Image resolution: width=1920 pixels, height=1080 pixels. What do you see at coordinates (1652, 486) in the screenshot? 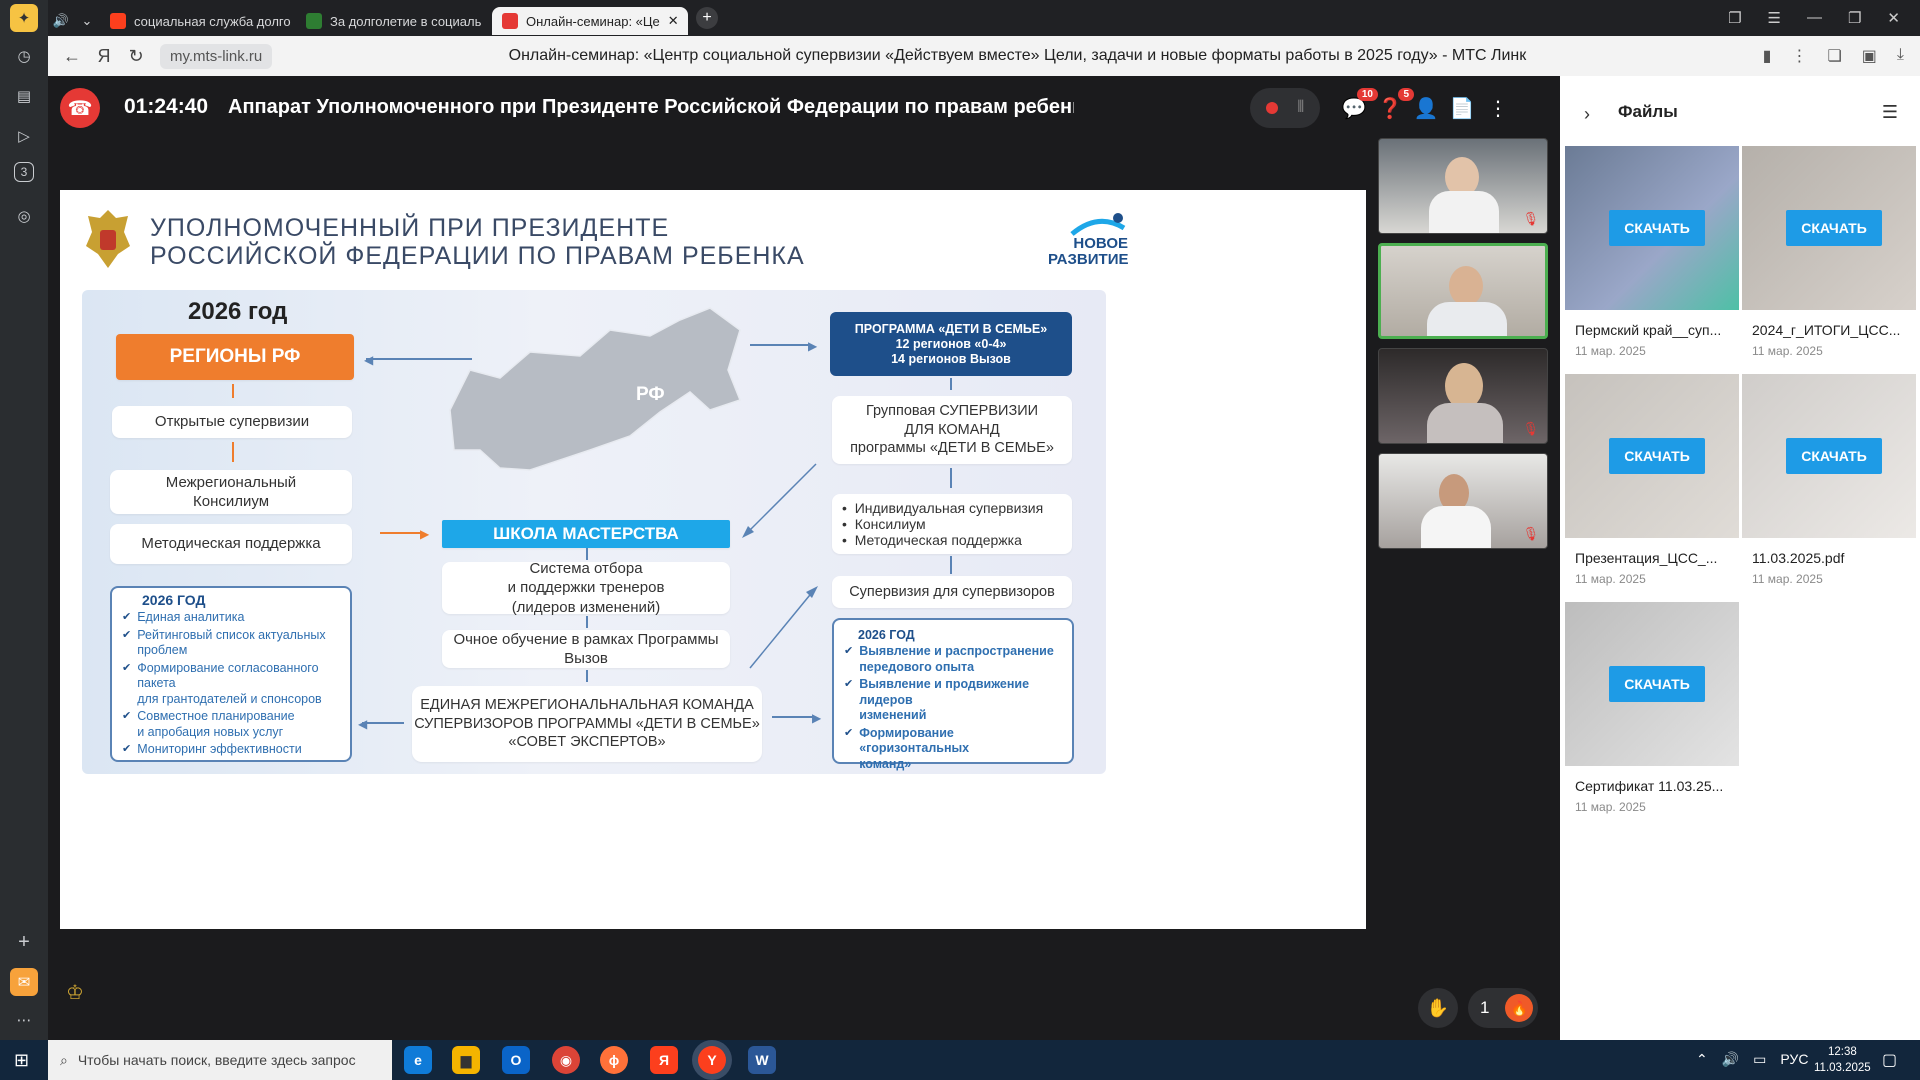
I see `file-card: СКАЧАТЬ Презентация_ЦСС_... 11 мар. 2025` at bounding box center [1652, 486].